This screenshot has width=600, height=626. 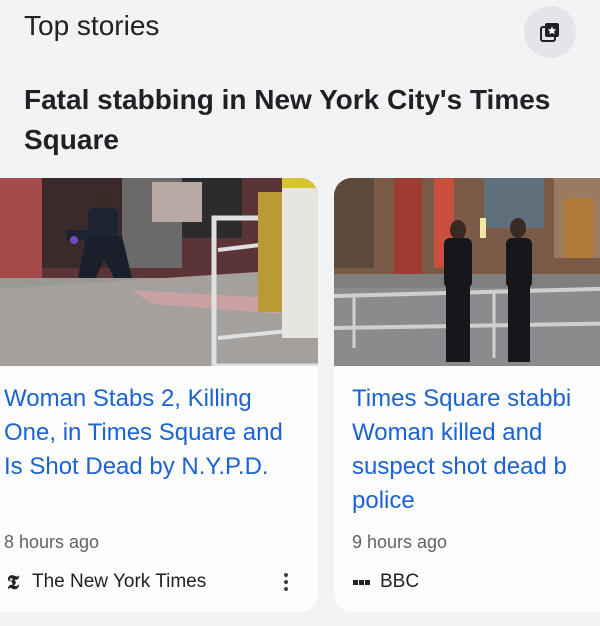 What do you see at coordinates (459, 466) in the screenshot?
I see `news-card-title-line: suspect shot dead b` at bounding box center [459, 466].